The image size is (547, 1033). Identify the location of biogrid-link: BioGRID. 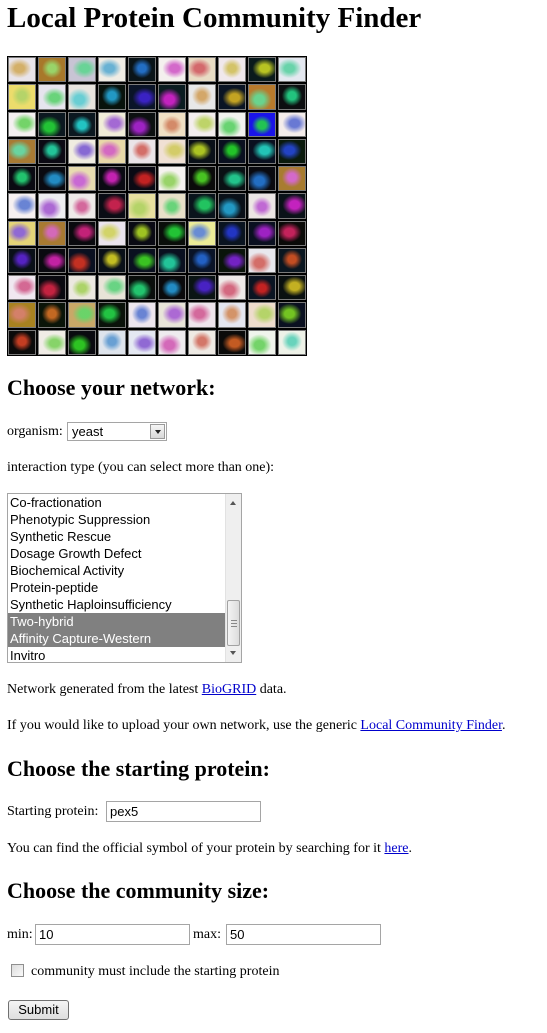
(229, 689).